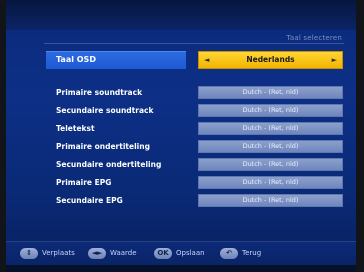 This screenshot has height=272, width=364. What do you see at coordinates (105, 110) in the screenshot?
I see `setting-label: Secundaire soundtrack` at bounding box center [105, 110].